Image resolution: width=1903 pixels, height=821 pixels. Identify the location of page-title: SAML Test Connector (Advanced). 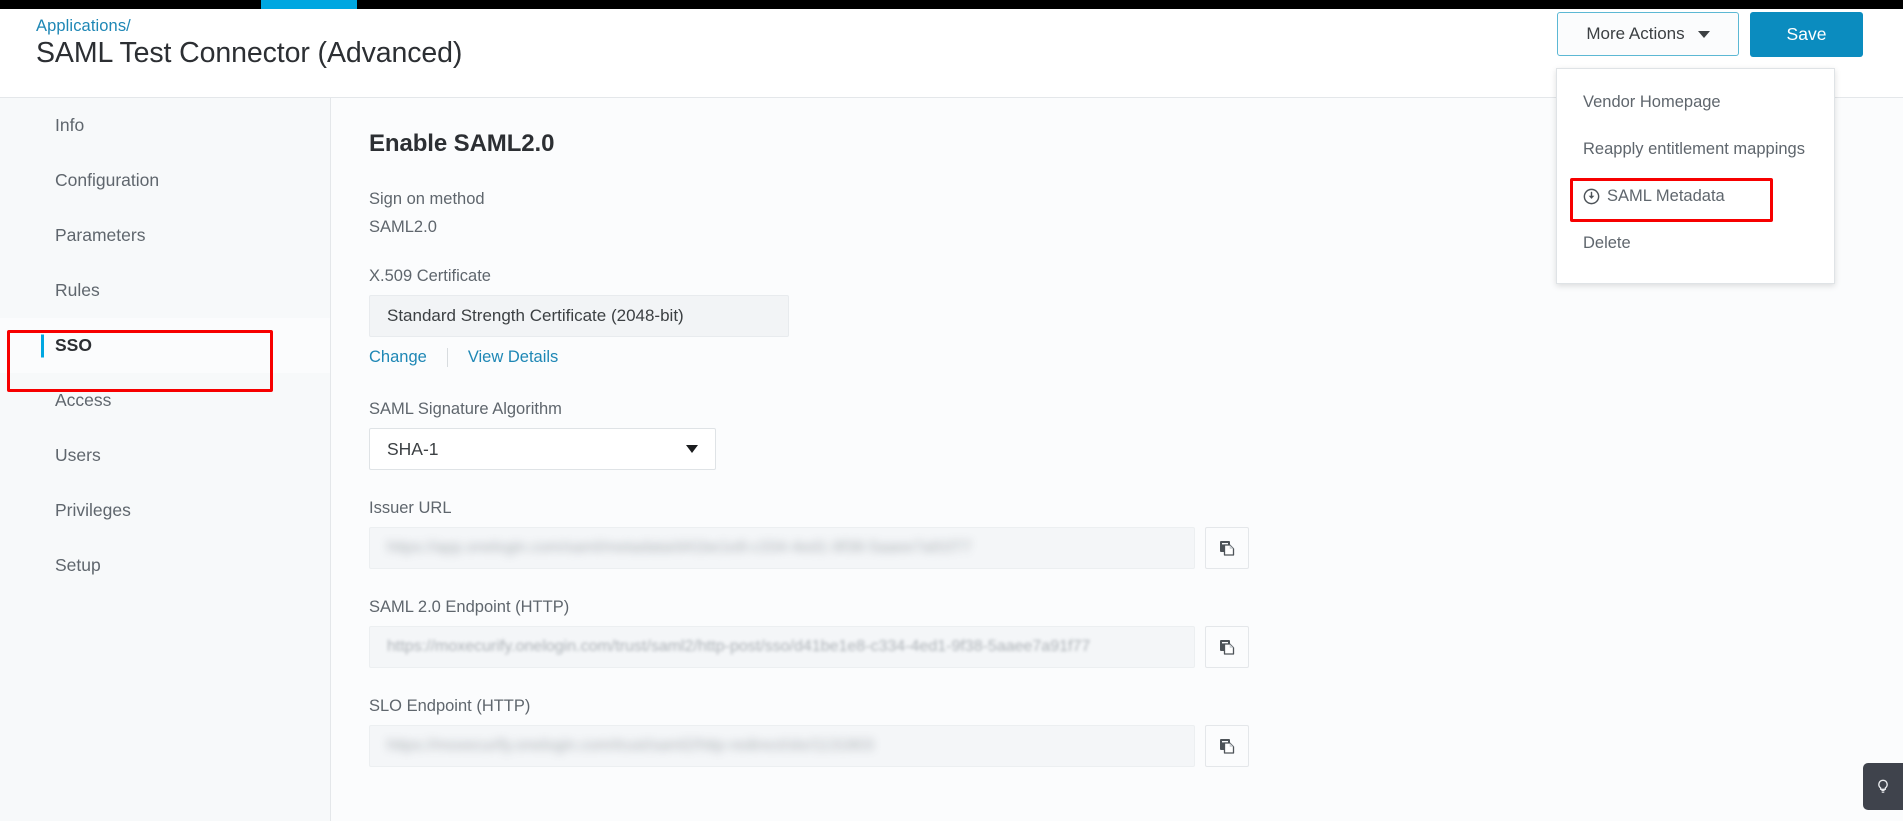
(249, 53).